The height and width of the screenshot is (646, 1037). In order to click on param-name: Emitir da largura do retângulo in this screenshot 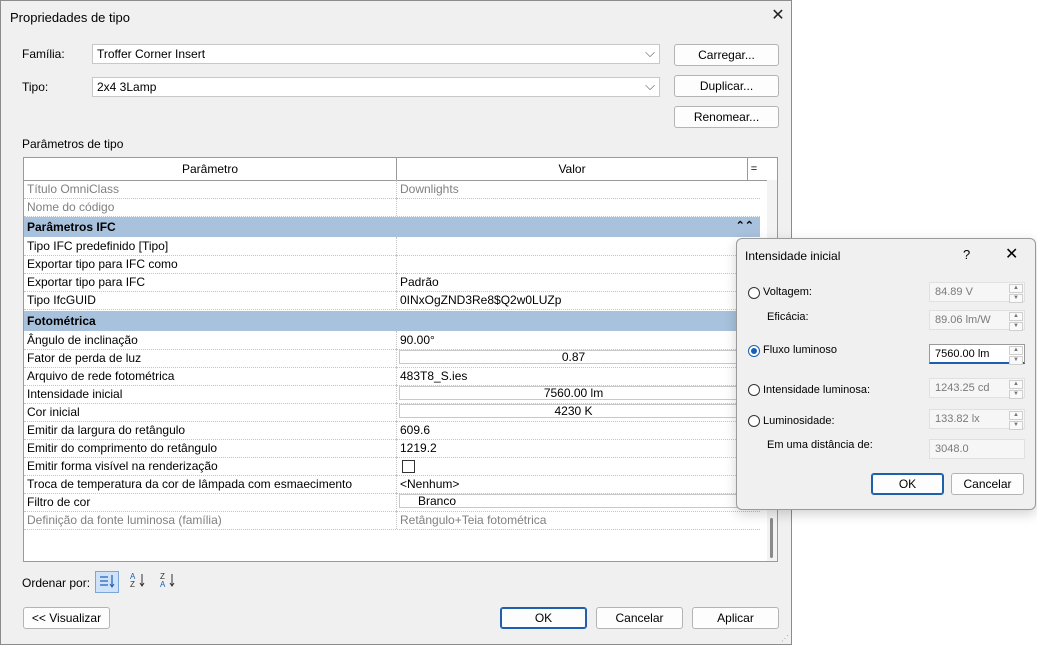, I will do `click(106, 430)`.